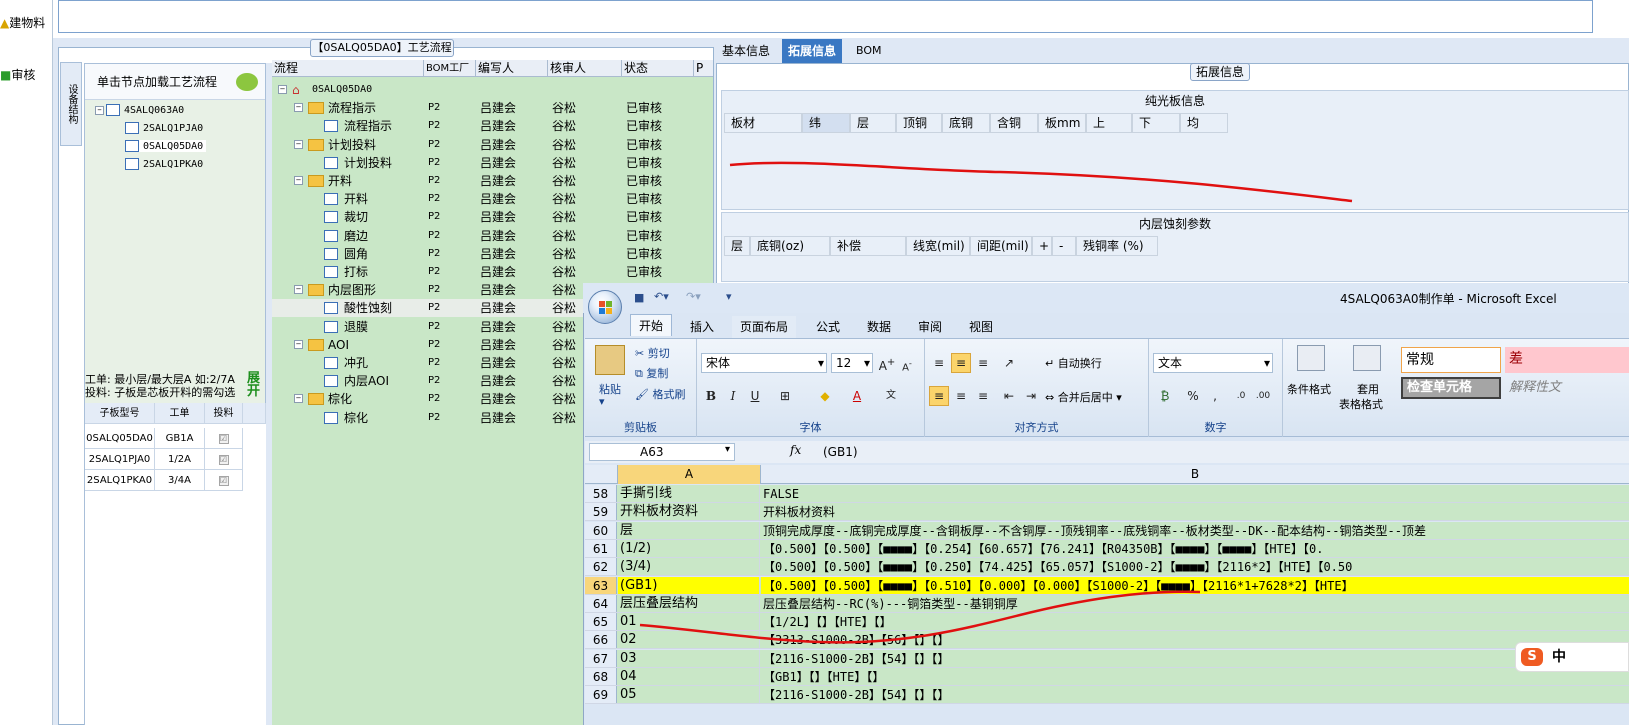 The width and height of the screenshot is (1629, 725). I want to click on sogou-icon: S, so click(1532, 657).